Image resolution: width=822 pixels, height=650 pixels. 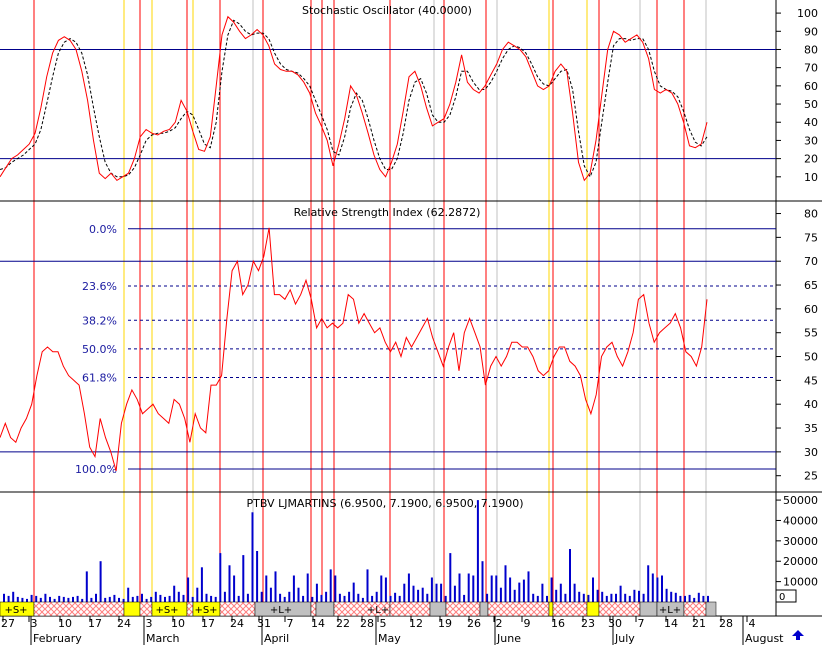 What do you see at coordinates (798, 635) in the screenshot?
I see `up-arrow-icon` at bounding box center [798, 635].